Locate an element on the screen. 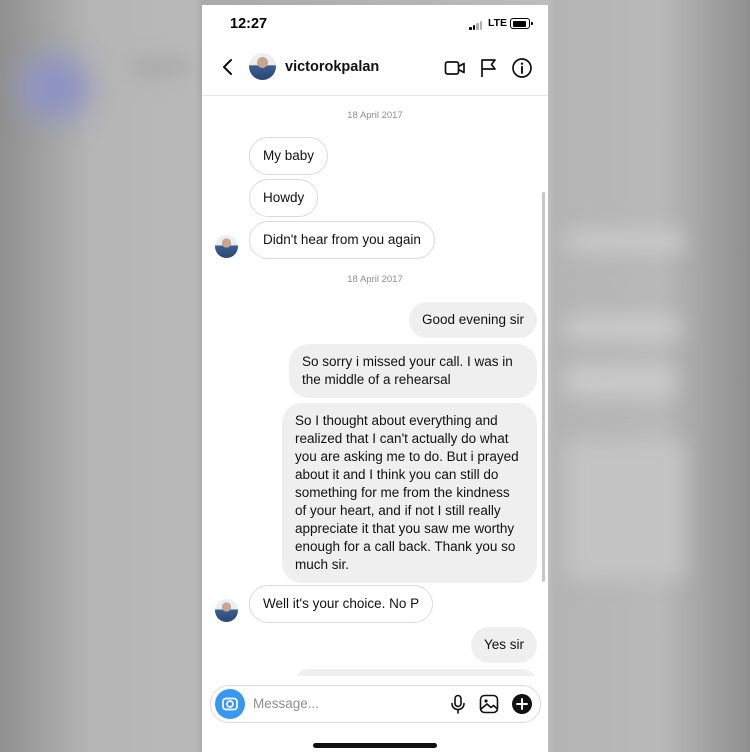  camera-icon is located at coordinates (230, 704).